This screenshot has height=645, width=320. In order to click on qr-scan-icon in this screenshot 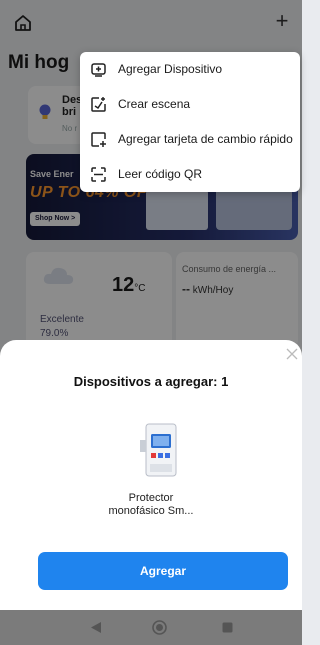, I will do `click(98, 174)`.